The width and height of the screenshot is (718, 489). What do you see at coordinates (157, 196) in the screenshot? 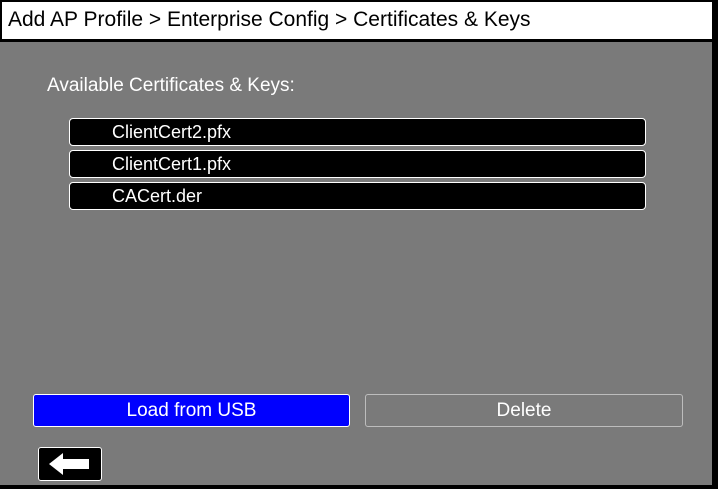
I see `certificate-label: CACert.der` at bounding box center [157, 196].